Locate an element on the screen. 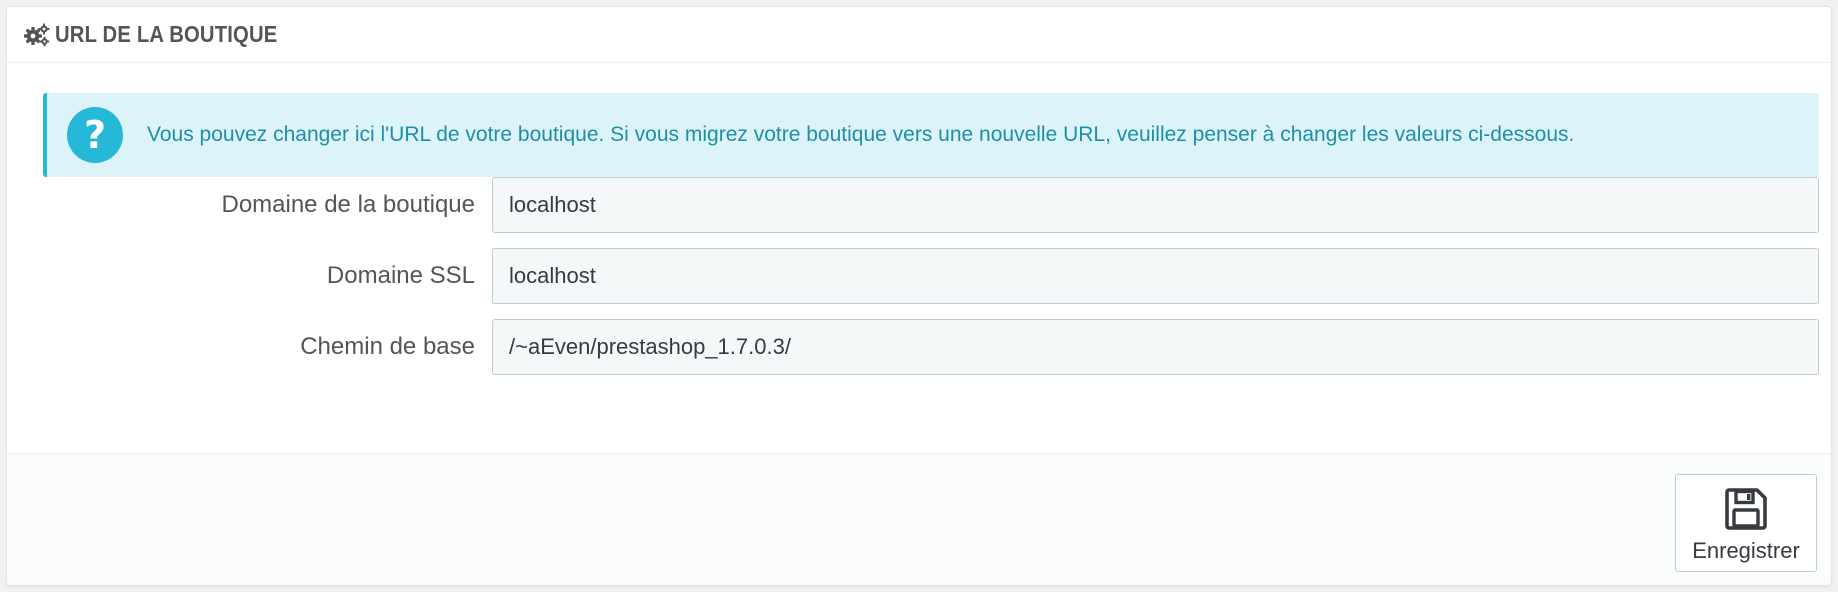  form-row-ssl-domain: Domaine SSL is located at coordinates (919, 276).